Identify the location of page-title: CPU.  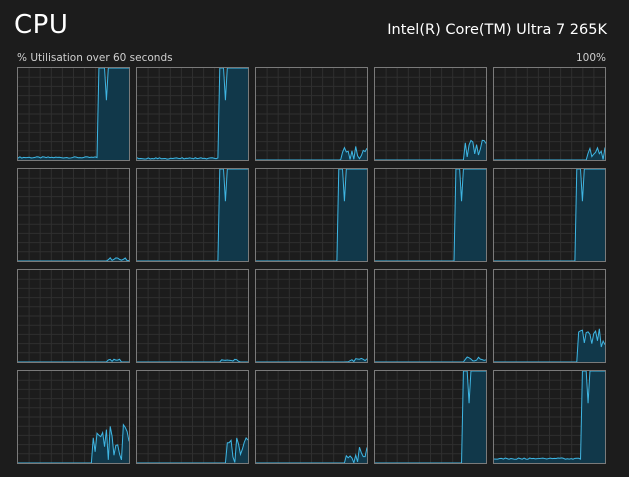
(41, 25).